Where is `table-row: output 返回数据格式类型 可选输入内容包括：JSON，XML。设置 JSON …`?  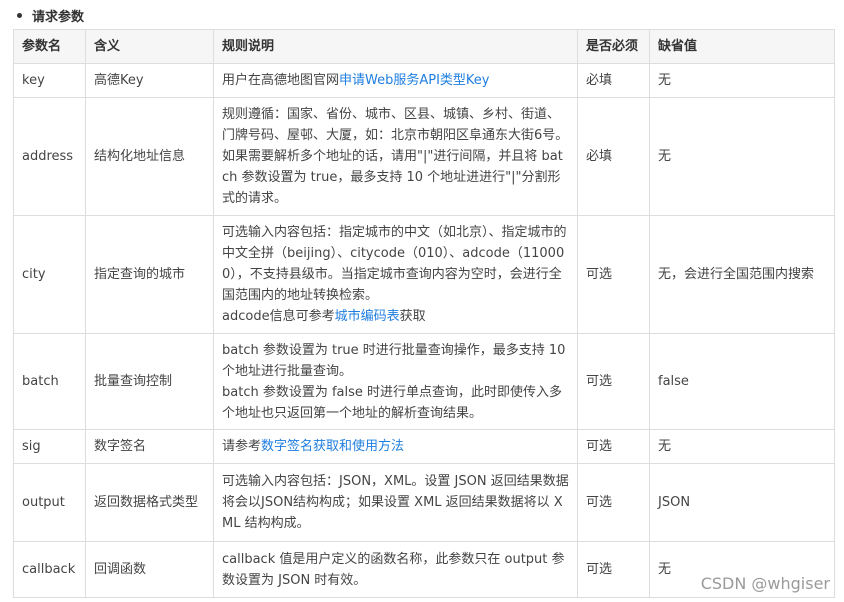
table-row: output 返回数据格式类型 可选输入内容包括：JSON，XML。设置 JSON … is located at coordinates (424, 502).